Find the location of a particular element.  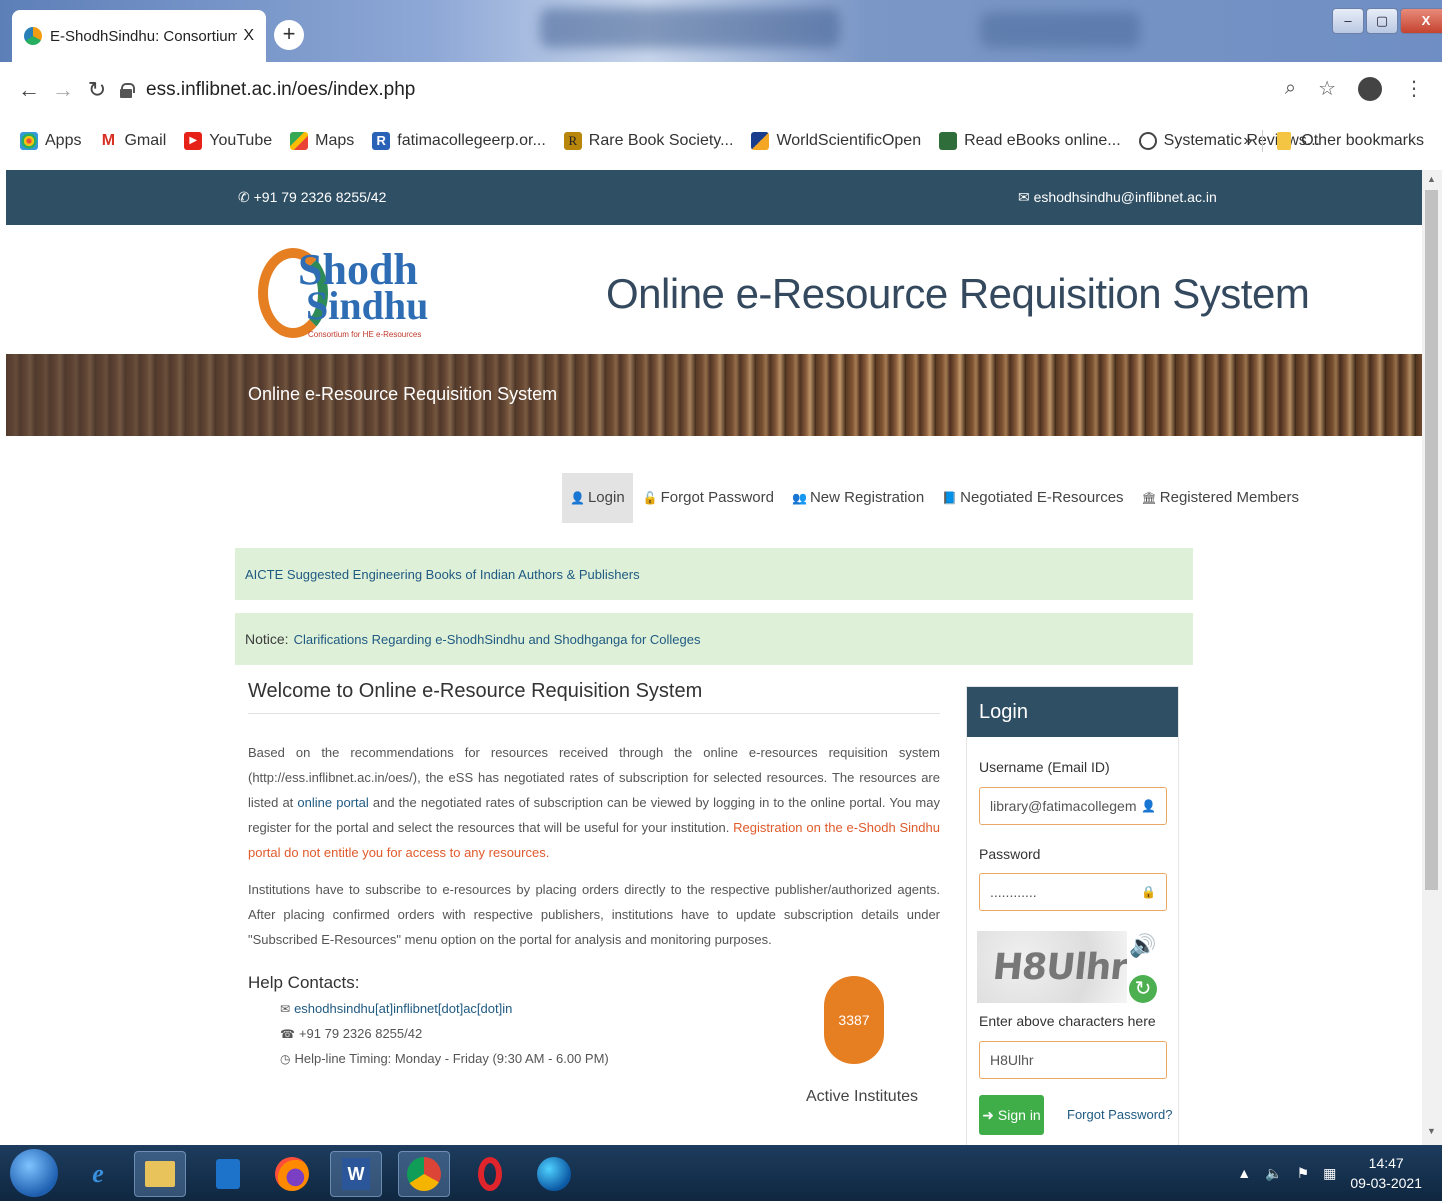

url-text: ess.inflibnet.ac.in/oes/index.php is located at coordinates (281, 89).